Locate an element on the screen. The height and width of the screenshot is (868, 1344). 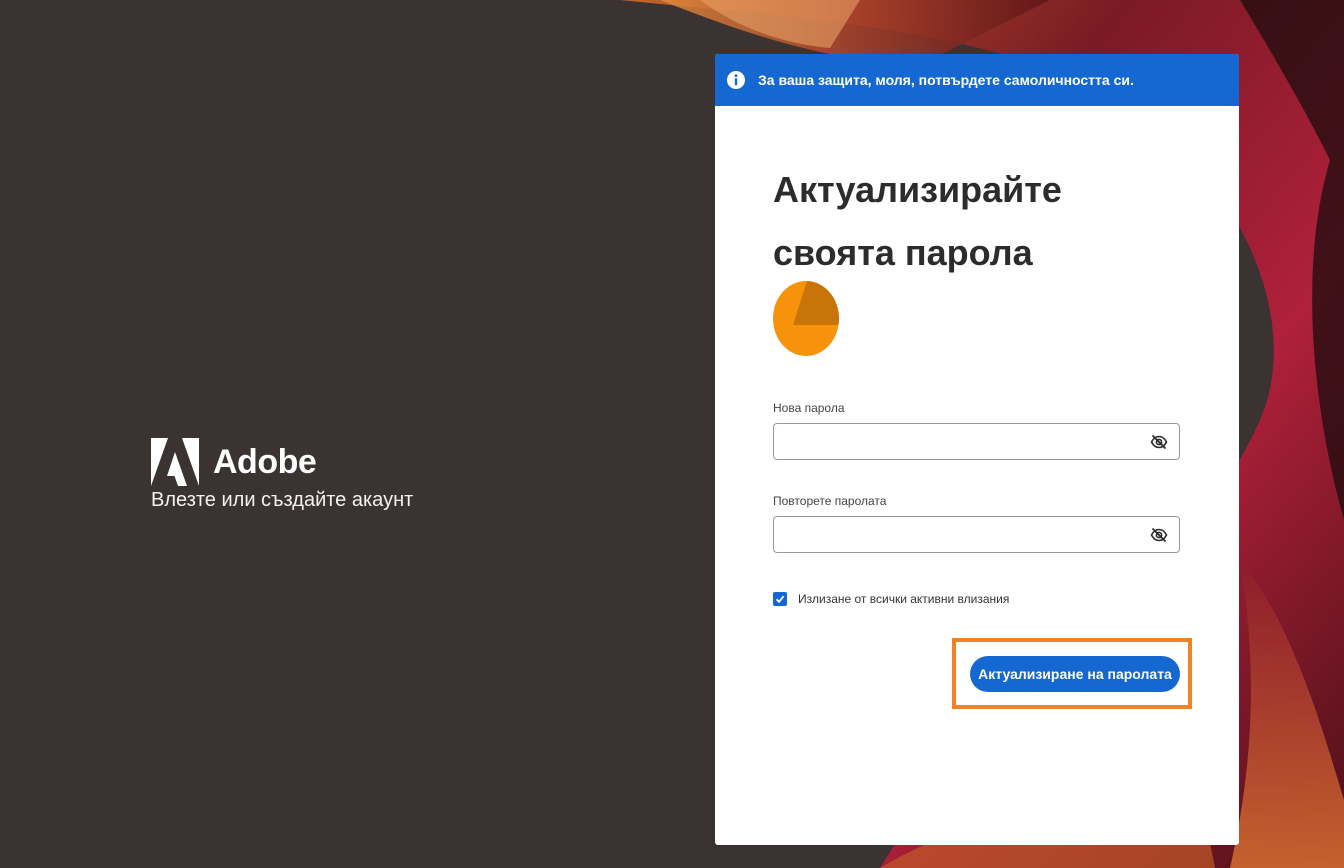
new-password-field is located at coordinates (976, 441).